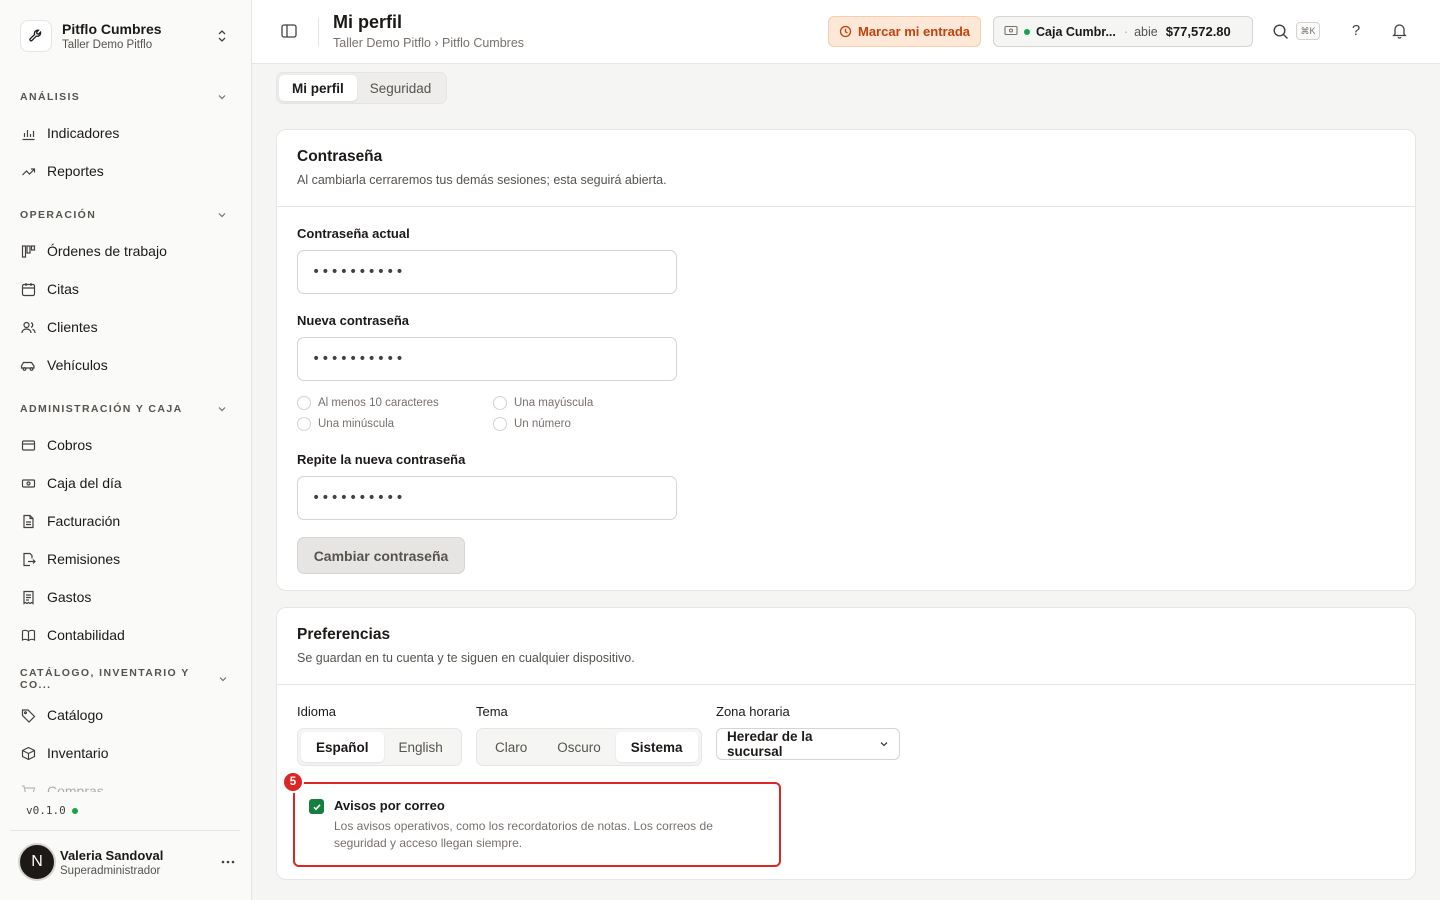 The width and height of the screenshot is (1440, 900). I want to click on language-option-espanol: Español, so click(342, 747).